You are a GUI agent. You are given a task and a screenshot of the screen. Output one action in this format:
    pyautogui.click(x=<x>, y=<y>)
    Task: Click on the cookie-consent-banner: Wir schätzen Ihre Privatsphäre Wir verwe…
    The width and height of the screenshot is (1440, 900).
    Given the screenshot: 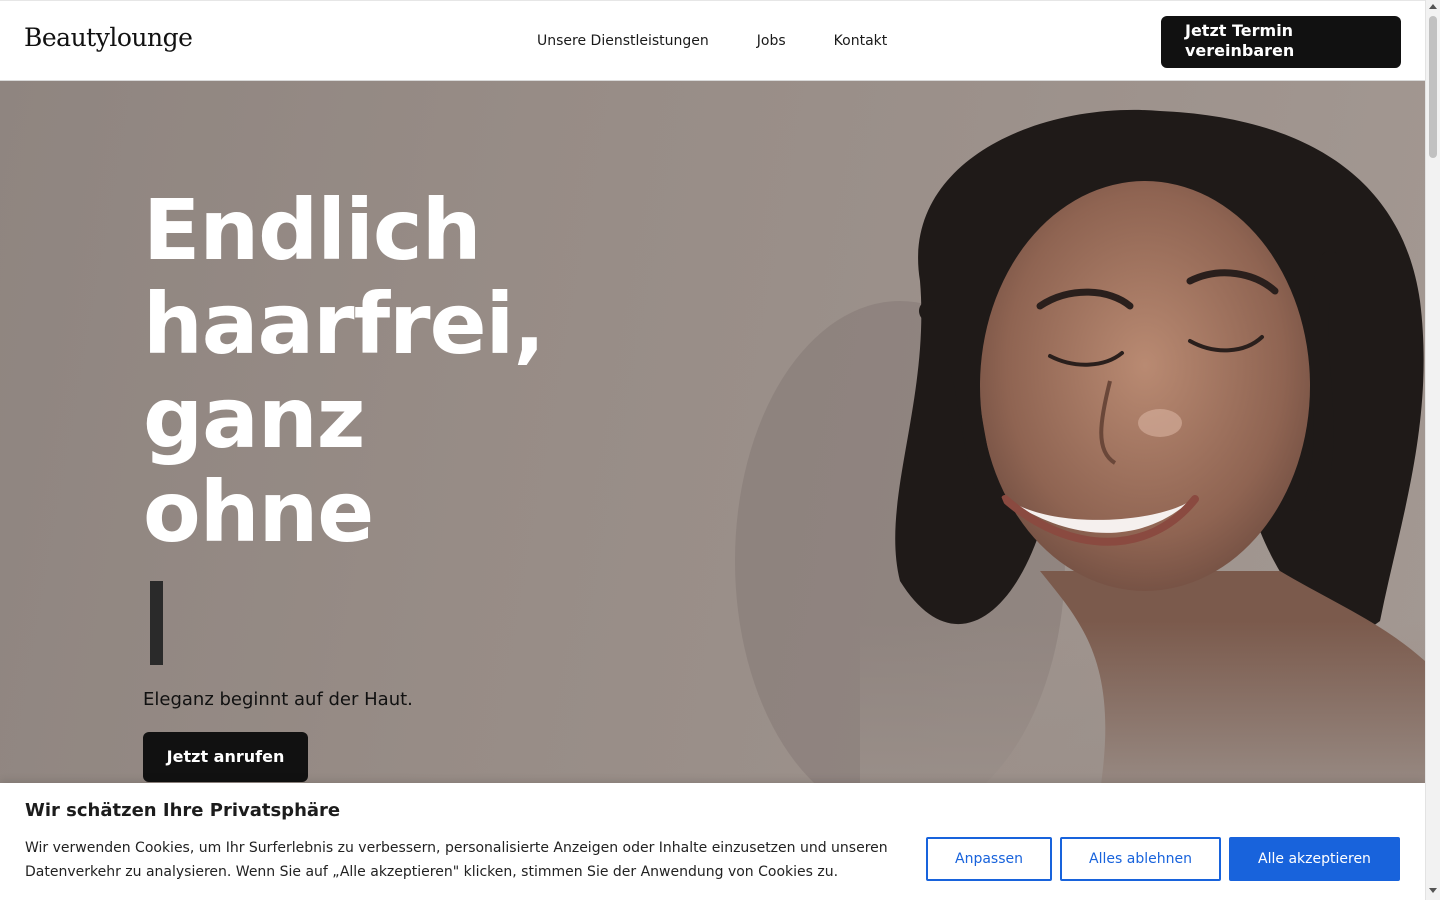 What is the action you would take?
    pyautogui.click(x=712, y=841)
    